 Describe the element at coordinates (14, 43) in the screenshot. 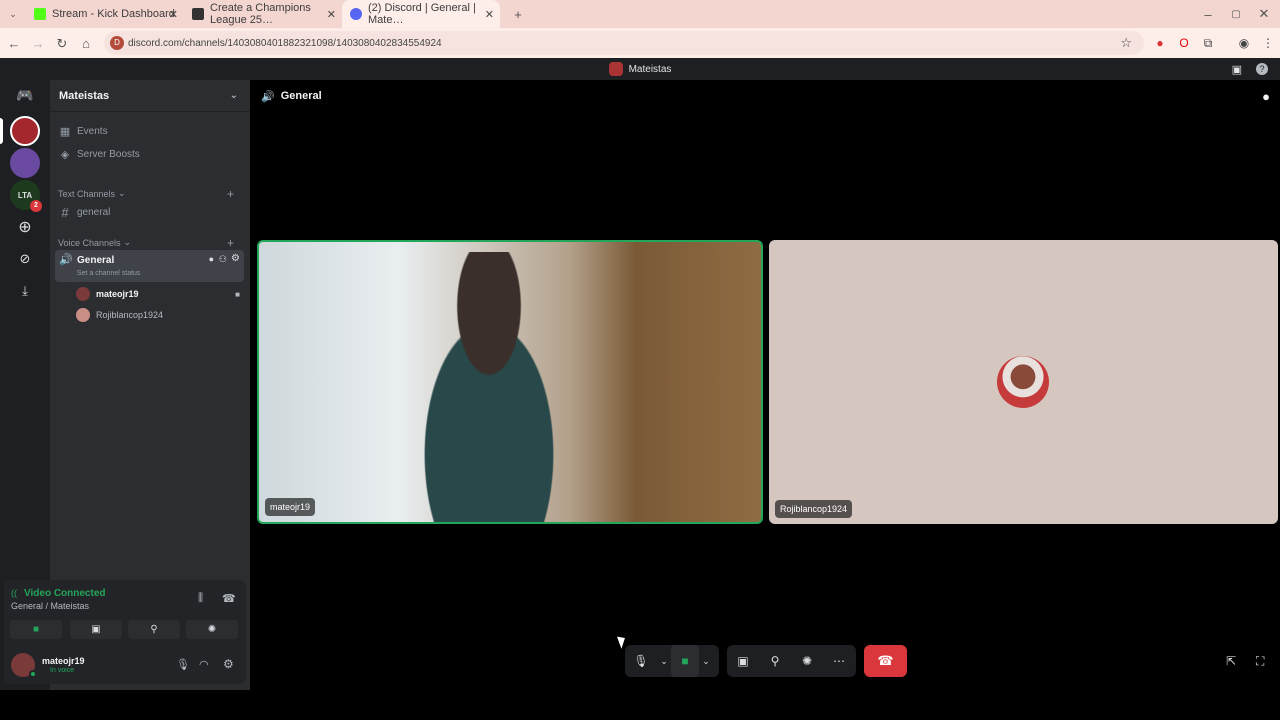

I see `back-icon: ←` at that location.